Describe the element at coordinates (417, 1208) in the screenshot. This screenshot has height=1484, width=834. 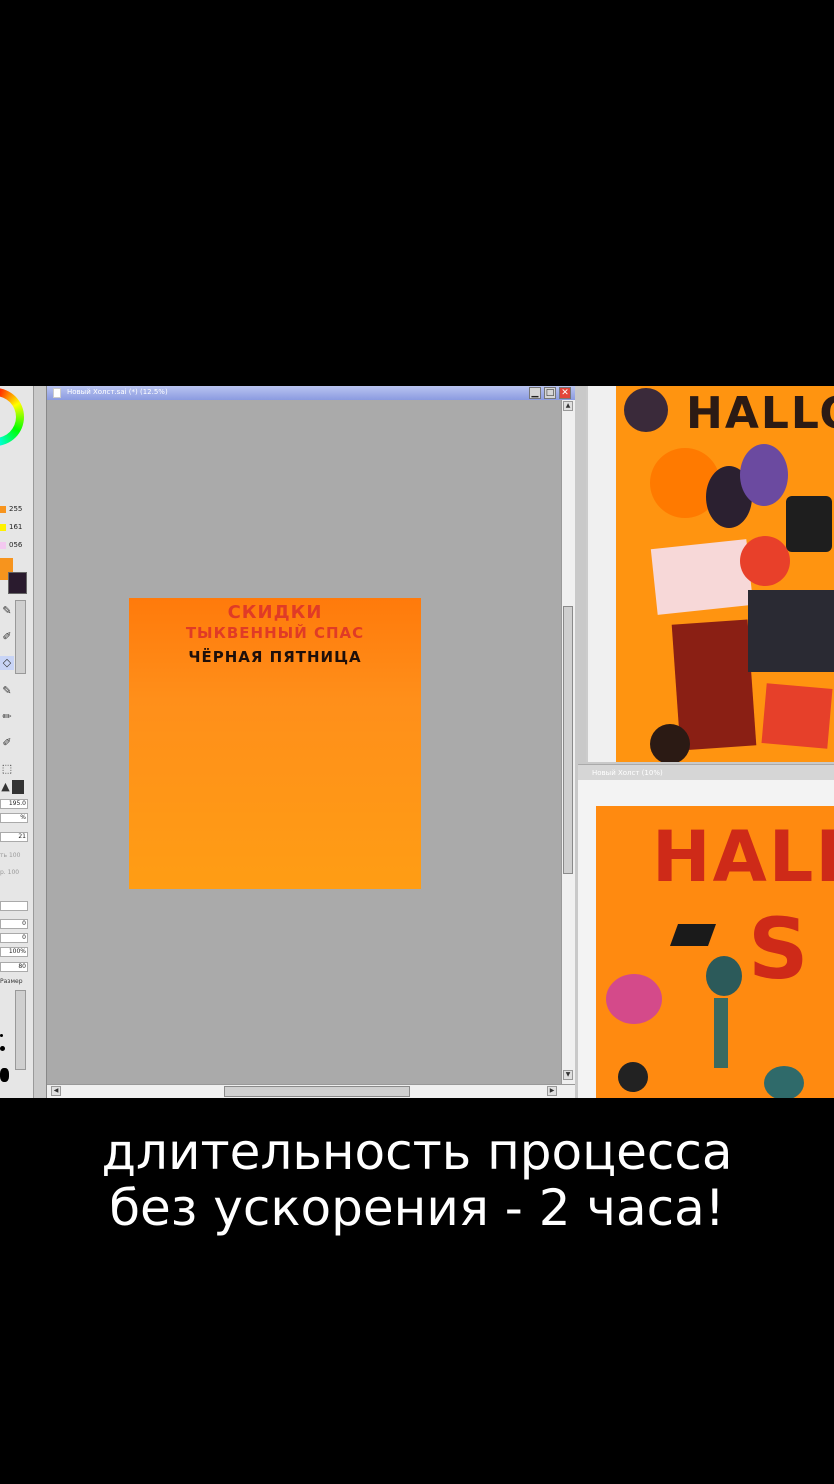
I see `caption-line-2: без ускорения - 2 часа!` at that location.